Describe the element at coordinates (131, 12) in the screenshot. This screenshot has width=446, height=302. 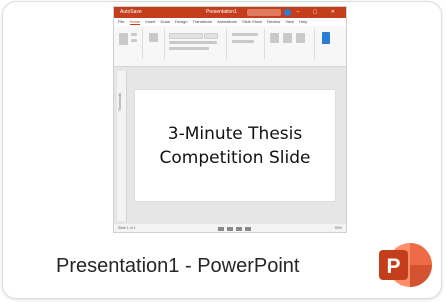
I see `autosave-label: AutoSave` at that location.